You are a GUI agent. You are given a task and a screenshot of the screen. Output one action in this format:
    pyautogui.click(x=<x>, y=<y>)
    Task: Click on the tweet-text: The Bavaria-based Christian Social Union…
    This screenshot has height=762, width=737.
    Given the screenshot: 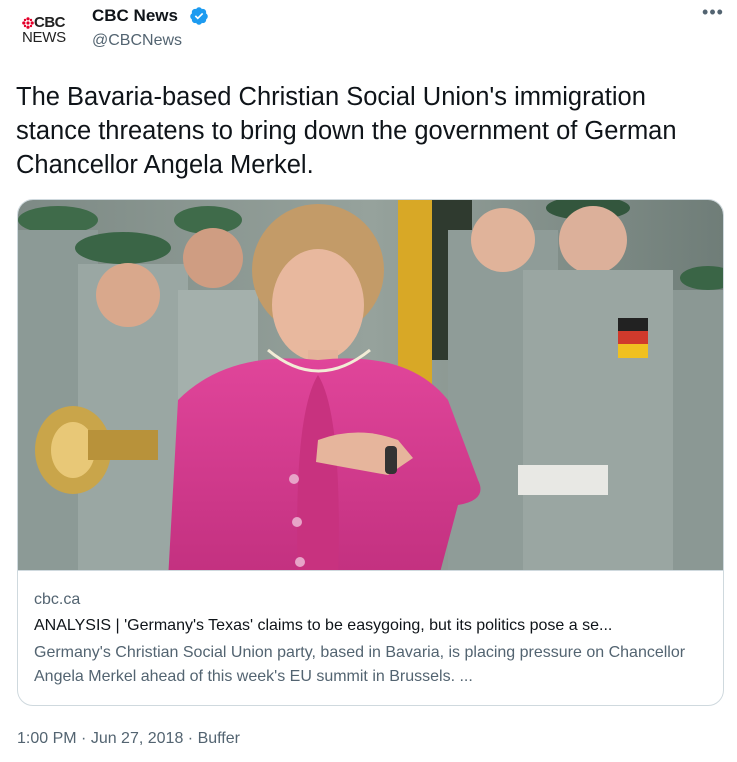 What is the action you would take?
    pyautogui.click(x=346, y=131)
    